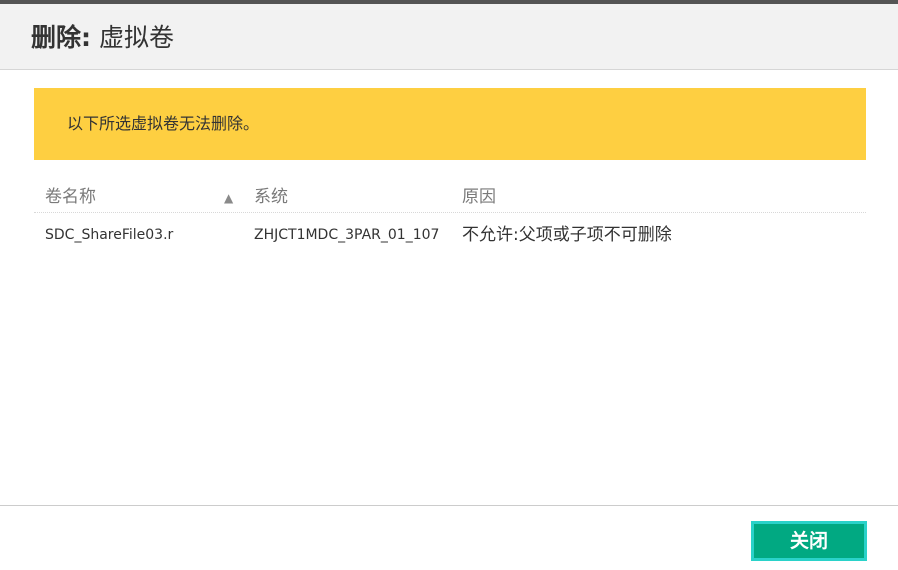 The image size is (898, 570). What do you see at coordinates (450, 124) in the screenshot?
I see `warning-banner: 以下所选虚拟卷无法删除。` at bounding box center [450, 124].